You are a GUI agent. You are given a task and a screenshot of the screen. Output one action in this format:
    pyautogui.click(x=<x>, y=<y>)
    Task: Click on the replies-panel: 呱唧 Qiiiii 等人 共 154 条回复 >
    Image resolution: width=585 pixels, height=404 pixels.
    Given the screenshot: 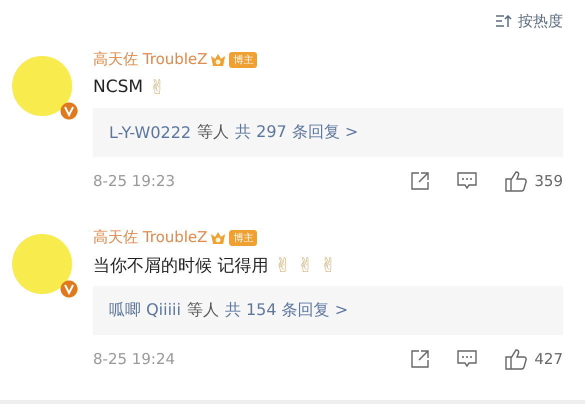 What is the action you would take?
    pyautogui.click(x=328, y=310)
    